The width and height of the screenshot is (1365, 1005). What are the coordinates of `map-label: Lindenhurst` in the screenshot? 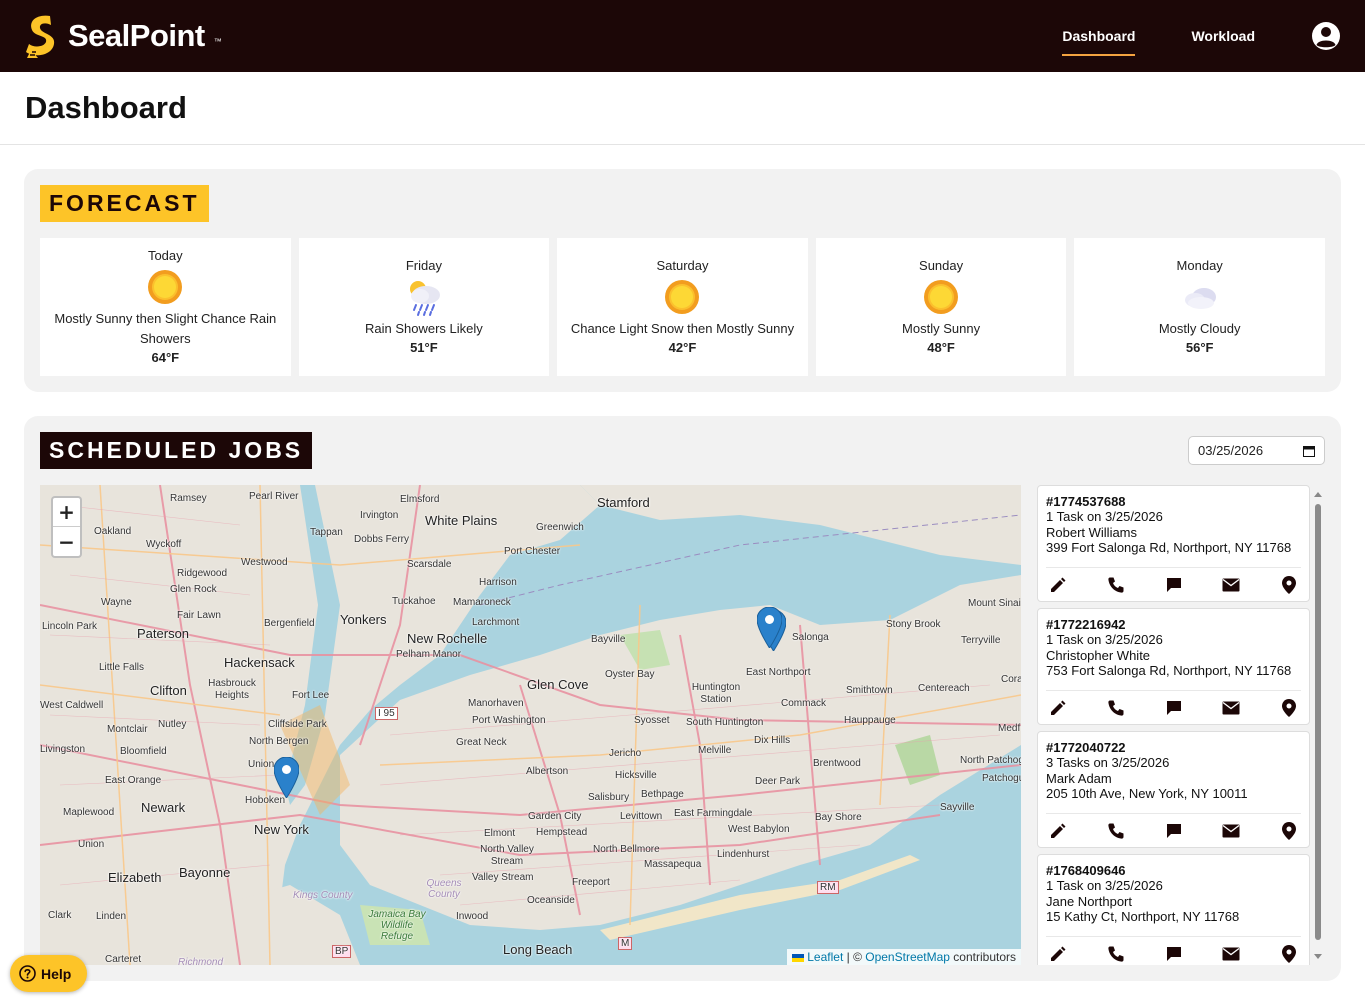 It's located at (743, 854).